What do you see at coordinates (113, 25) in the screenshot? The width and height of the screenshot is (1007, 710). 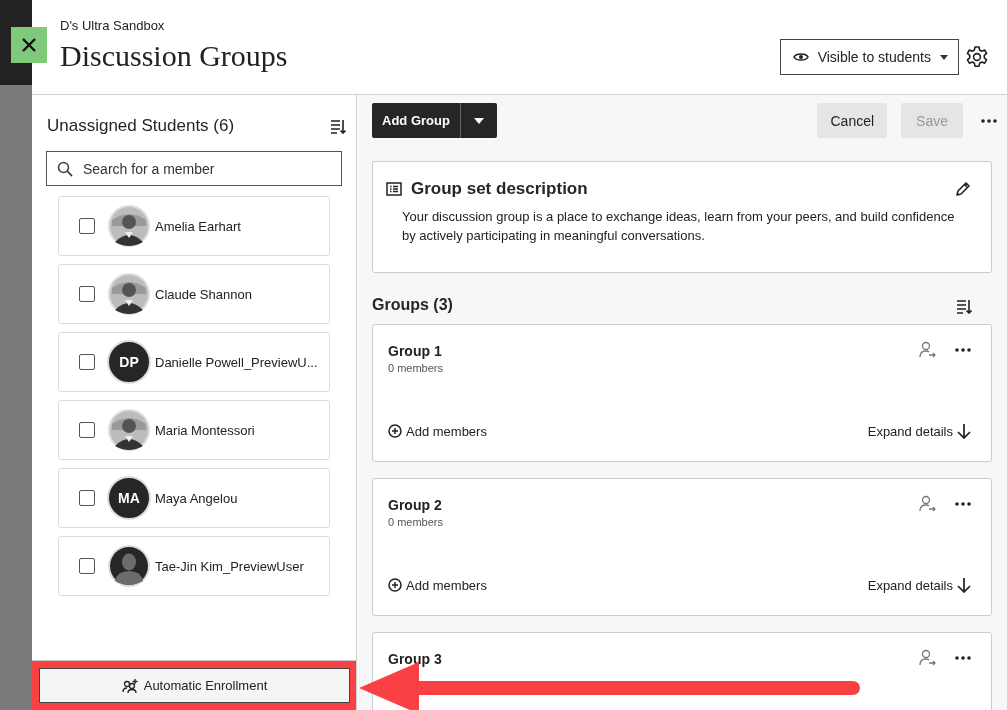 I see `course-name: D's Ultra Sandbox` at bounding box center [113, 25].